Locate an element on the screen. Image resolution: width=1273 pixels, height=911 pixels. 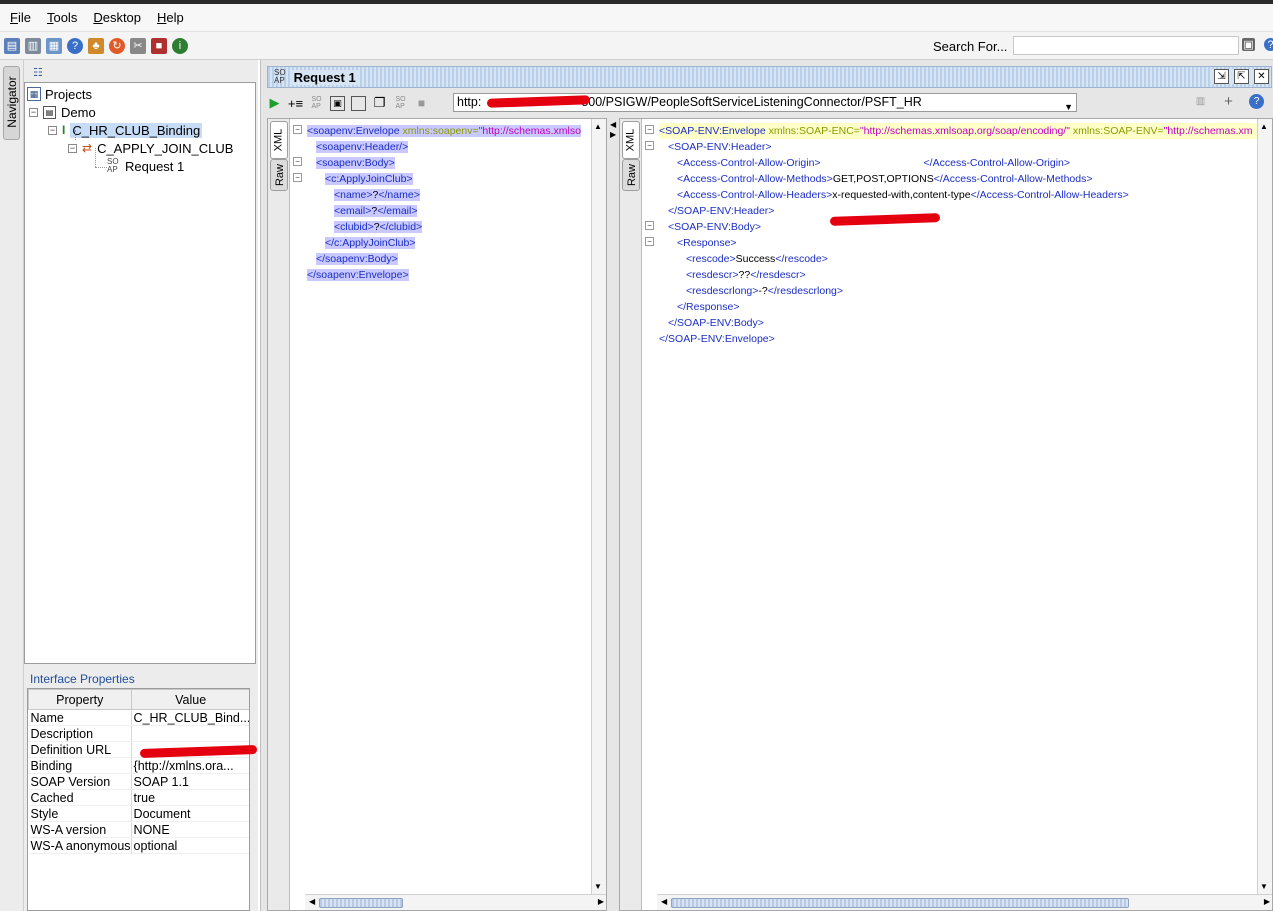
forum-icon: ? is located at coordinates (75, 45).